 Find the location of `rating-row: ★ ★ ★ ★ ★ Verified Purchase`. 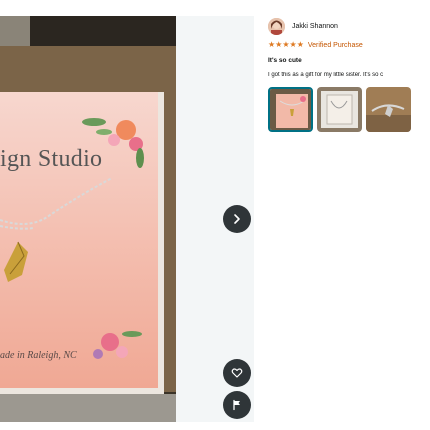

rating-row: ★ ★ ★ ★ ★ Verified Purchase is located at coordinates (349, 45).